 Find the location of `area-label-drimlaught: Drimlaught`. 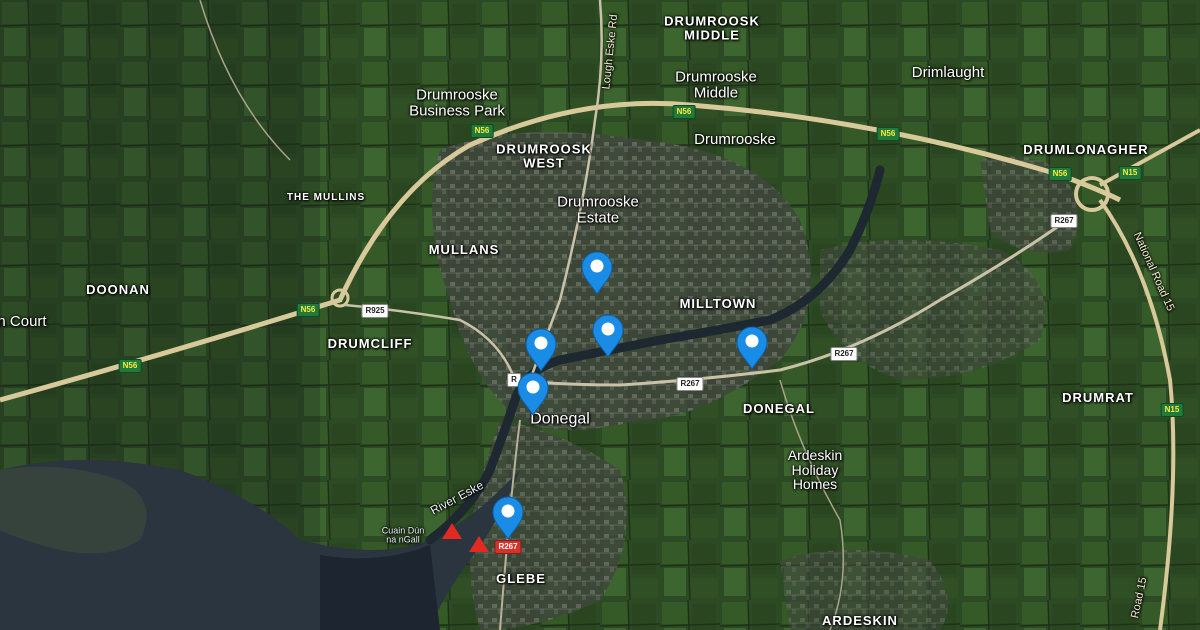

area-label-drimlaught: Drimlaught is located at coordinates (948, 73).